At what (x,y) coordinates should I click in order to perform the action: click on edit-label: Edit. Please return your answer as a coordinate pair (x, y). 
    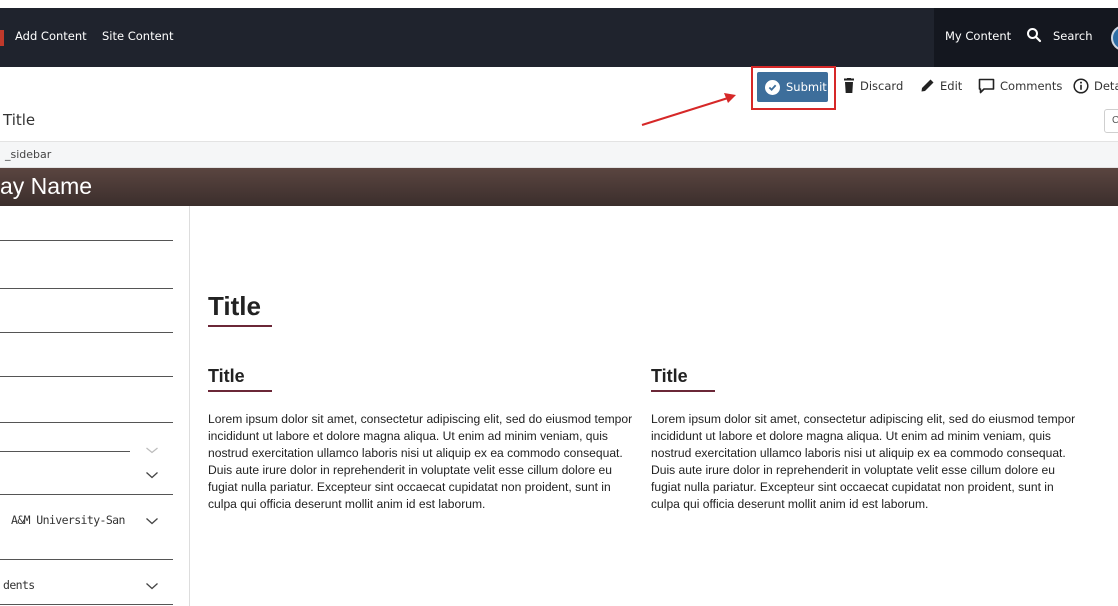
    Looking at the image, I should click on (951, 85).